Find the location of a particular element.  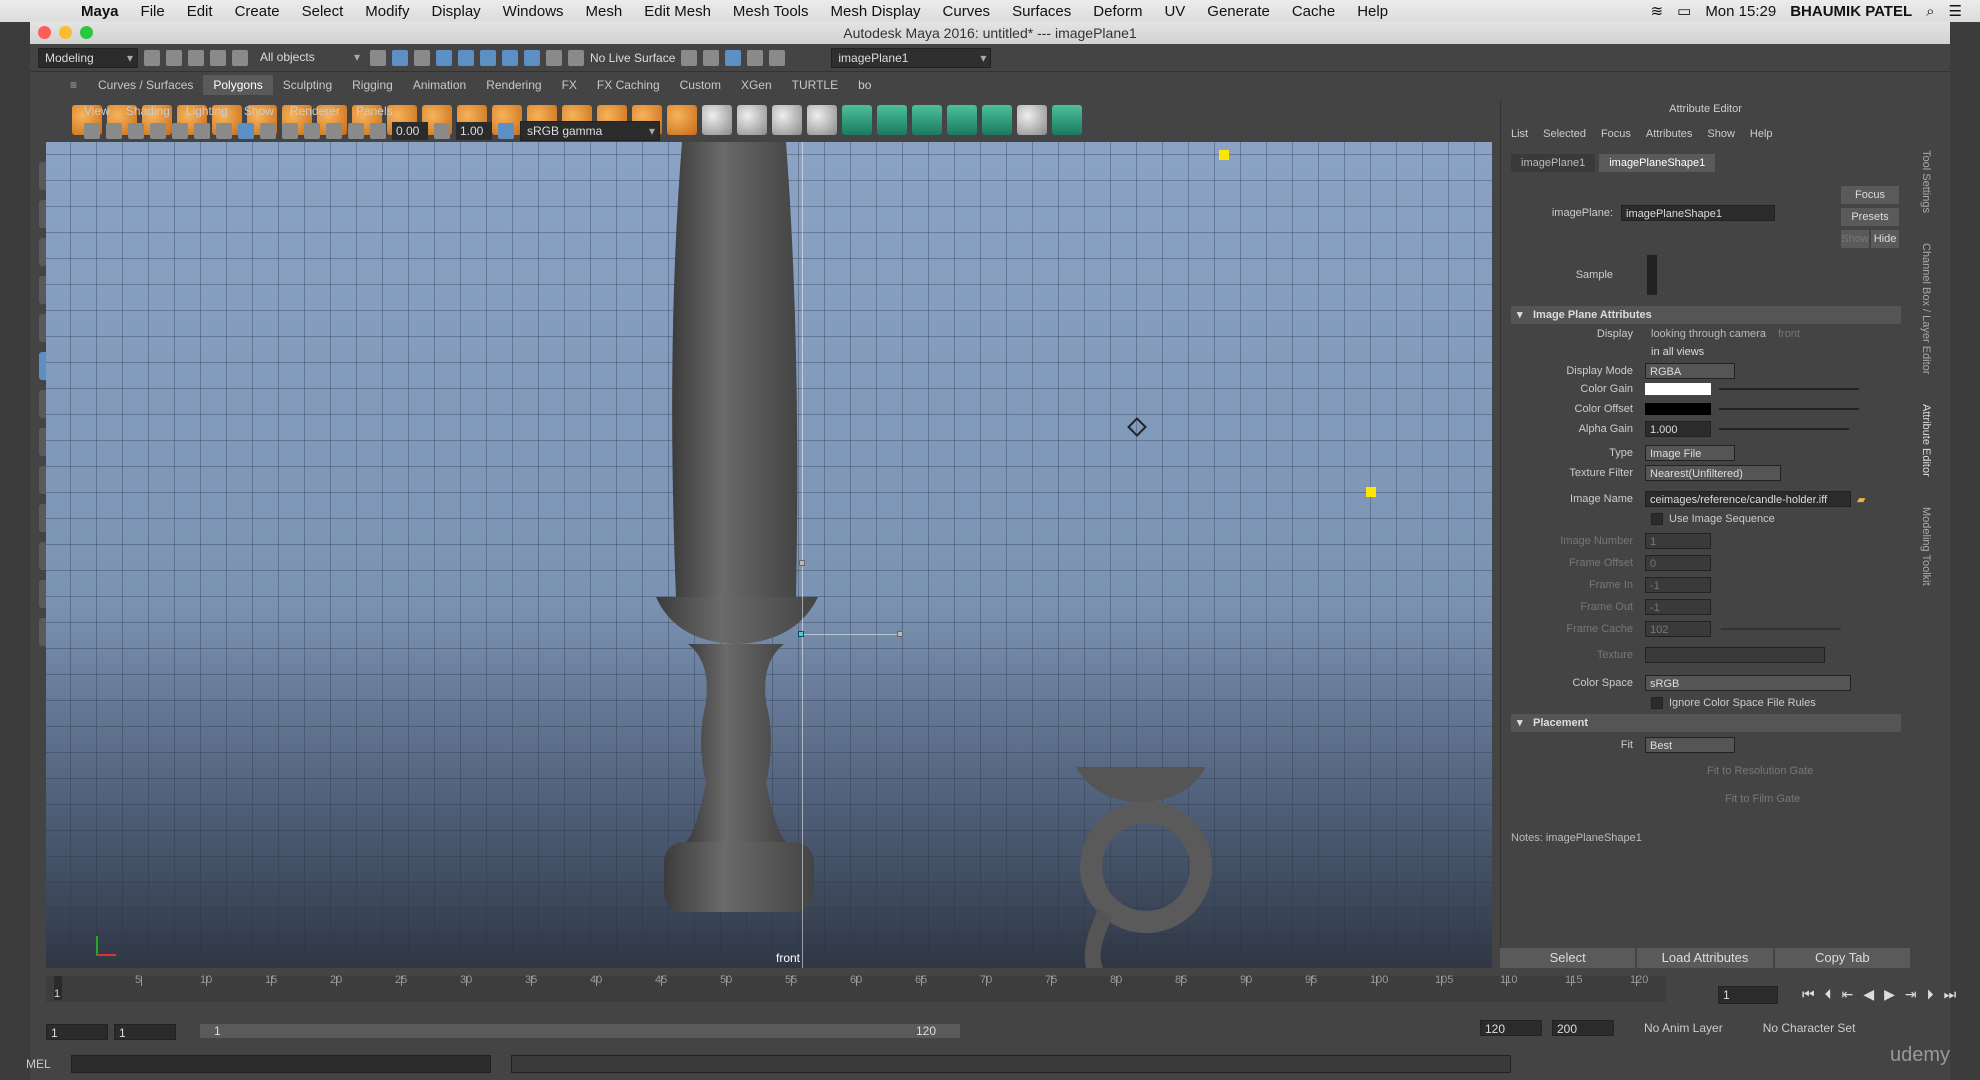

show-button: Show is located at coordinates (1855, 239).